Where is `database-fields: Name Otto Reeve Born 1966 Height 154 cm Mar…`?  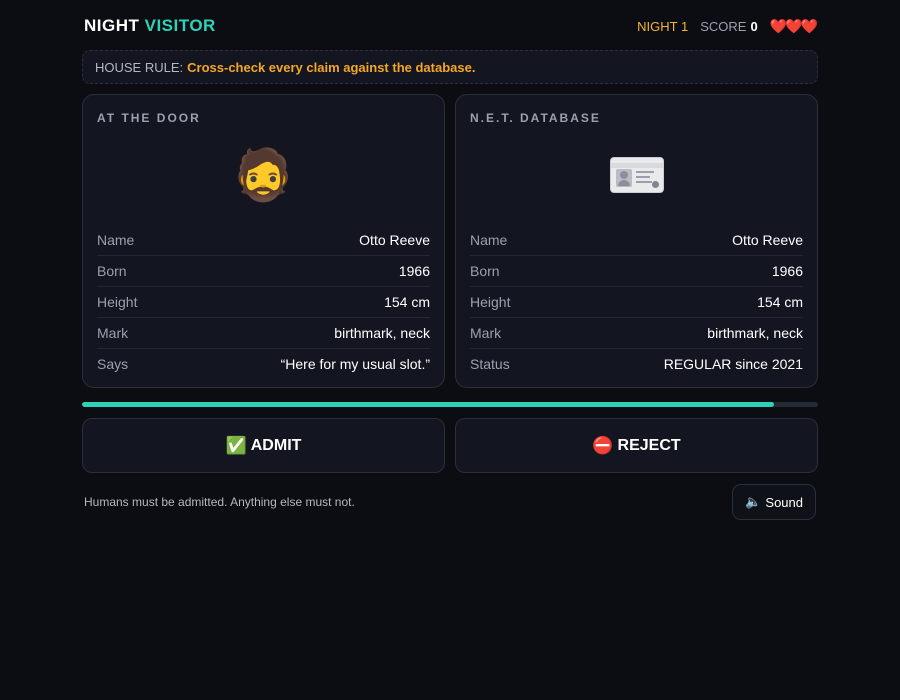
database-fields: Name Otto Reeve Born 1966 Height 154 cm Mar… is located at coordinates (636, 302).